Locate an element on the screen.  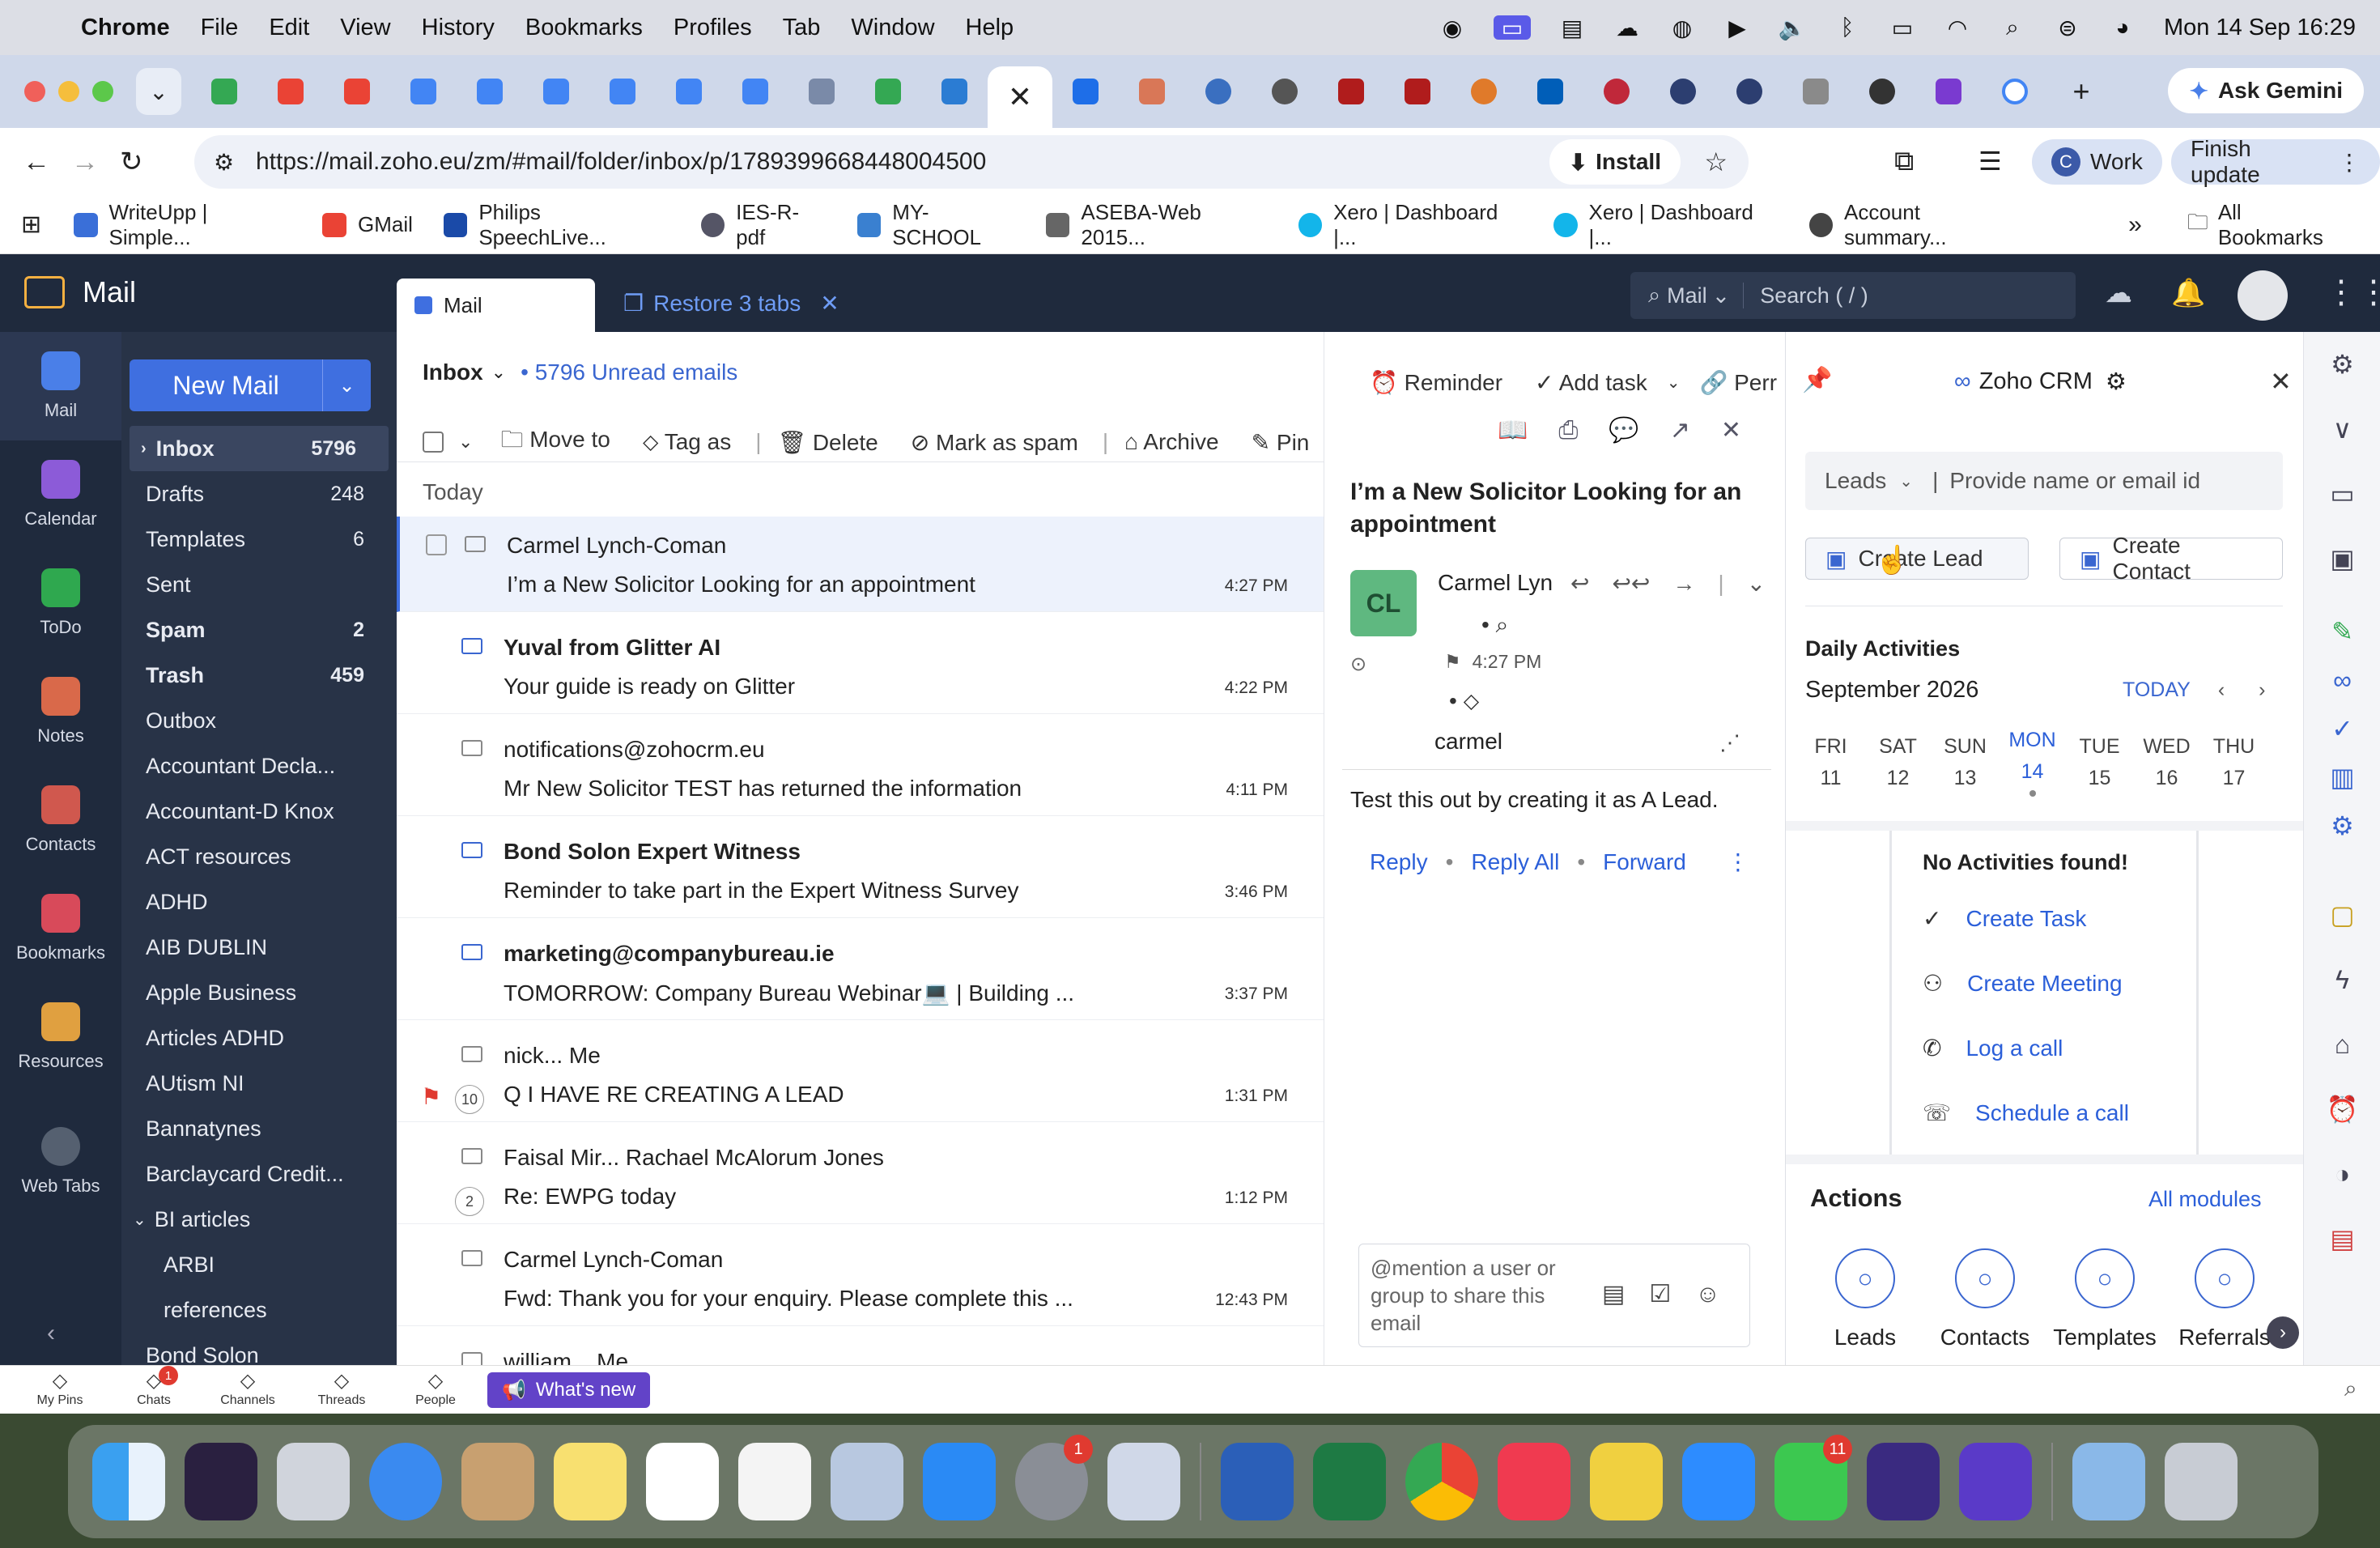
menu-app-name: Chrome is located at coordinates (125, 28).